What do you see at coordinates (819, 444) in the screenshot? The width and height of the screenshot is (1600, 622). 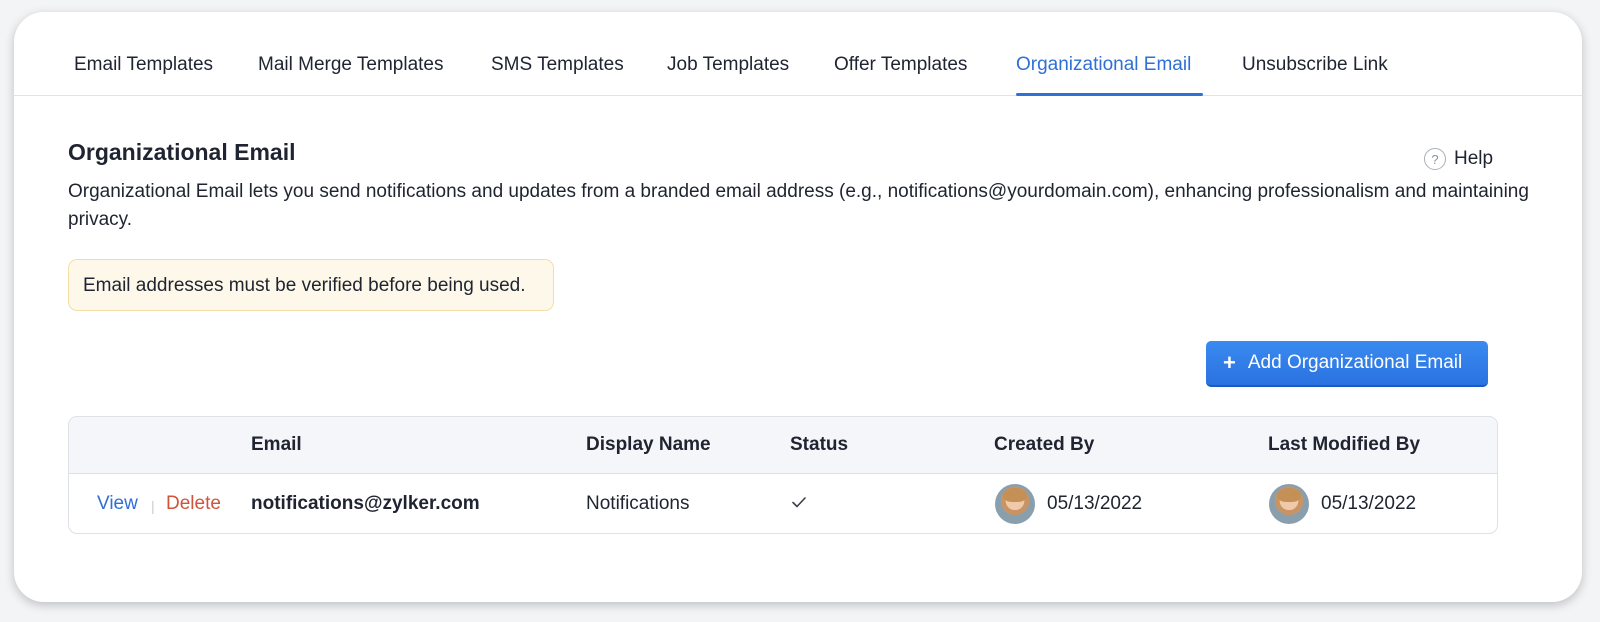 I see `column-status: Status` at bounding box center [819, 444].